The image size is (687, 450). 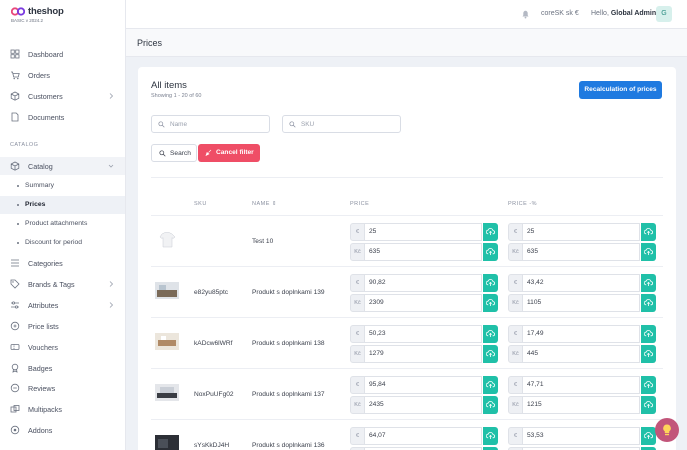 I want to click on price-eur-field: €50,23, so click(x=424, y=334).